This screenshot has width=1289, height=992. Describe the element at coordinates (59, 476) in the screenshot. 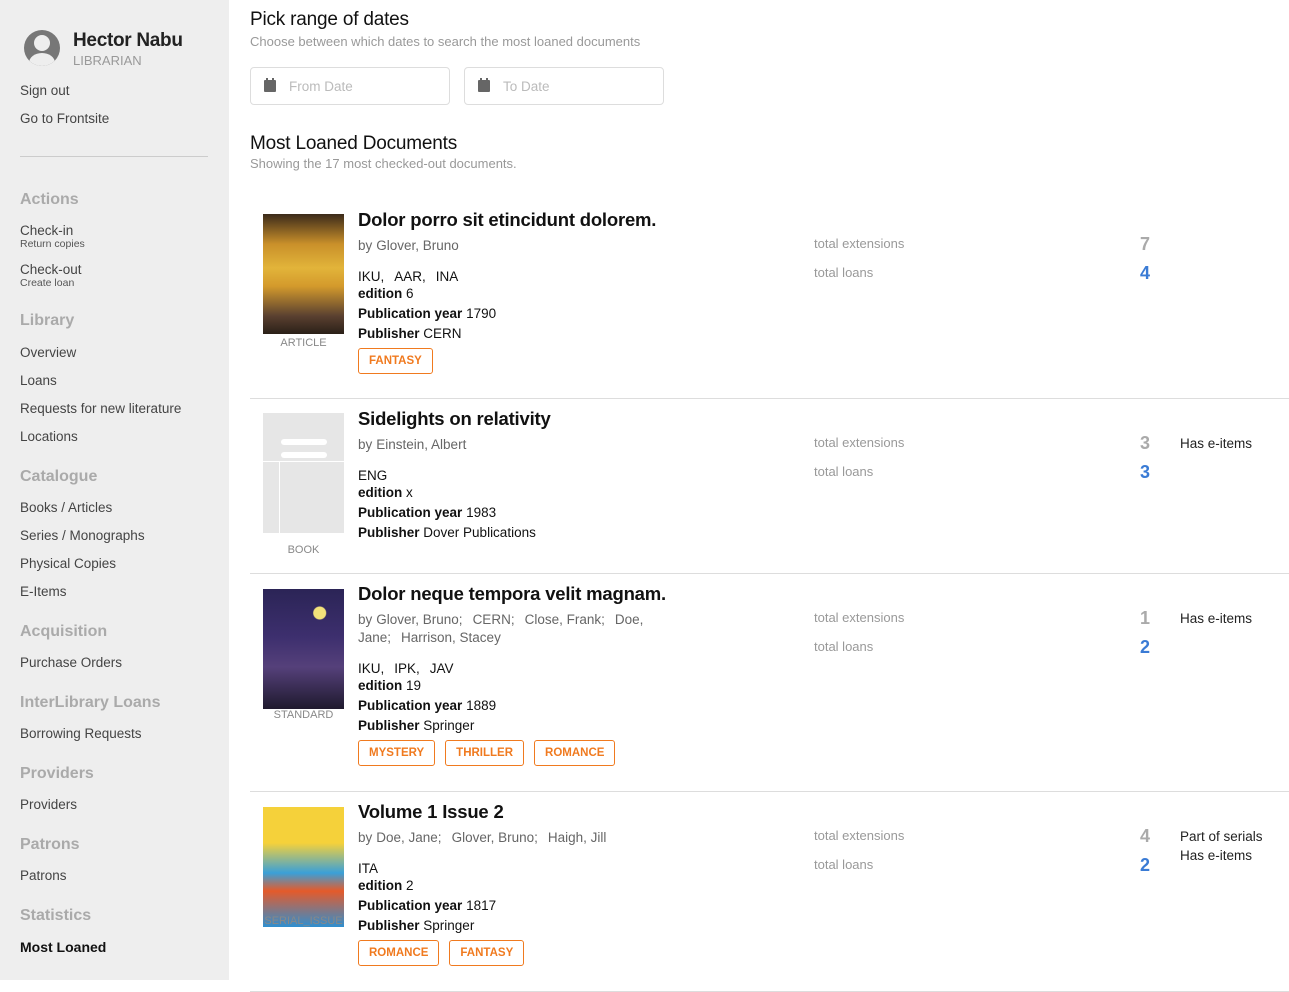

I see `section-catalogue: Catalogue` at that location.